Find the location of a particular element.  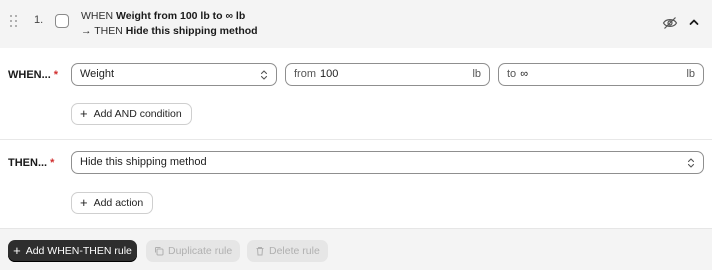

add-action-label: Add action is located at coordinates (118, 203).